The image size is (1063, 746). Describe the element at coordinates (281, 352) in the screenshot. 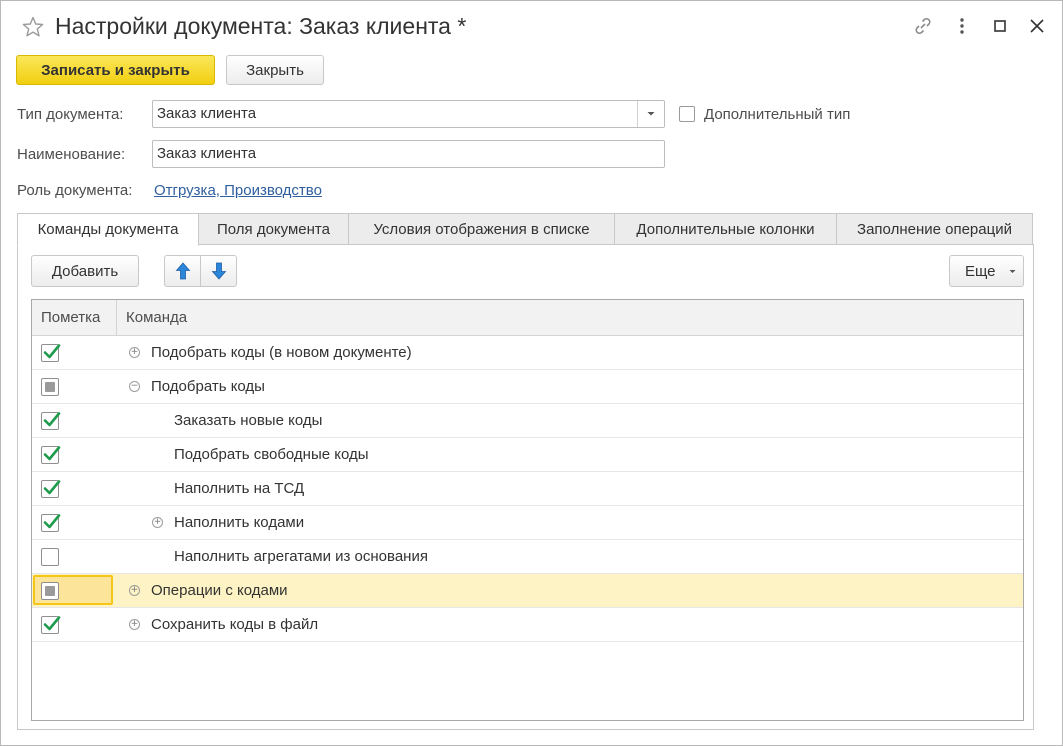

I see `command-name: Подобрать коды (в новом документе)` at that location.